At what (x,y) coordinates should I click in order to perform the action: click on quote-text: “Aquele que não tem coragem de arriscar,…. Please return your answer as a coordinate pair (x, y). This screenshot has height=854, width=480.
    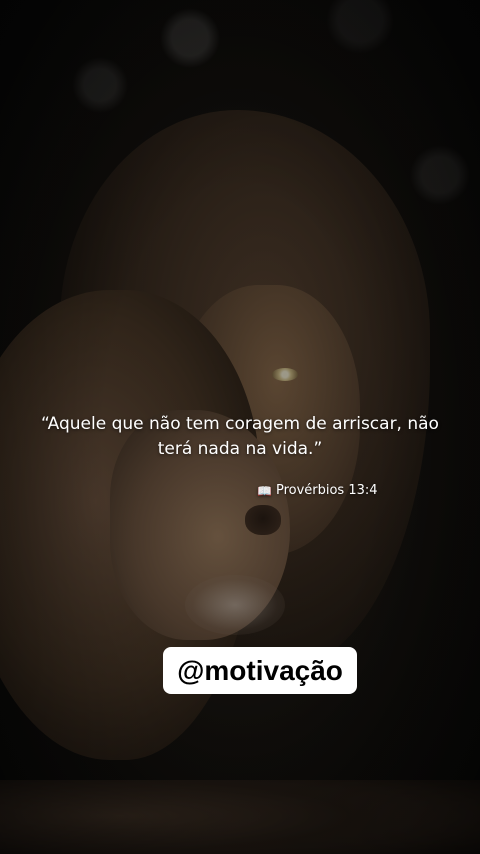
    Looking at the image, I should click on (240, 436).